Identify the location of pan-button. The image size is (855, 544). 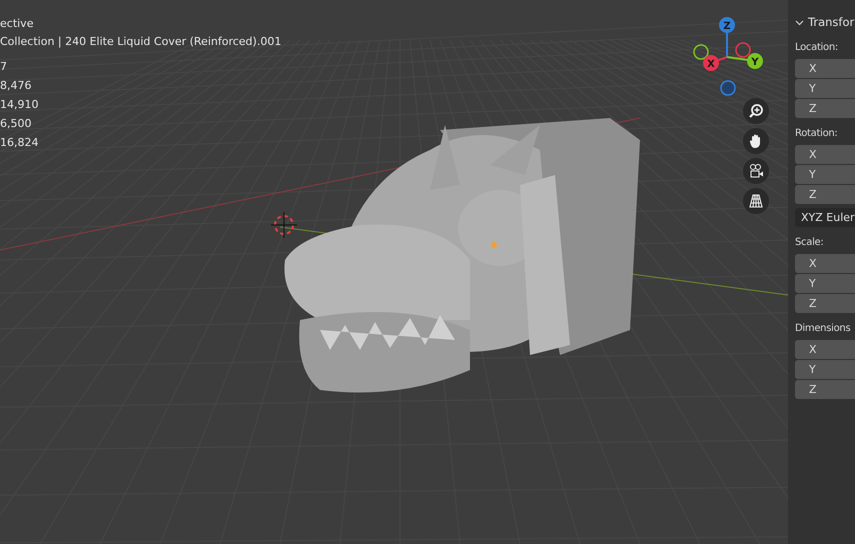
(756, 141).